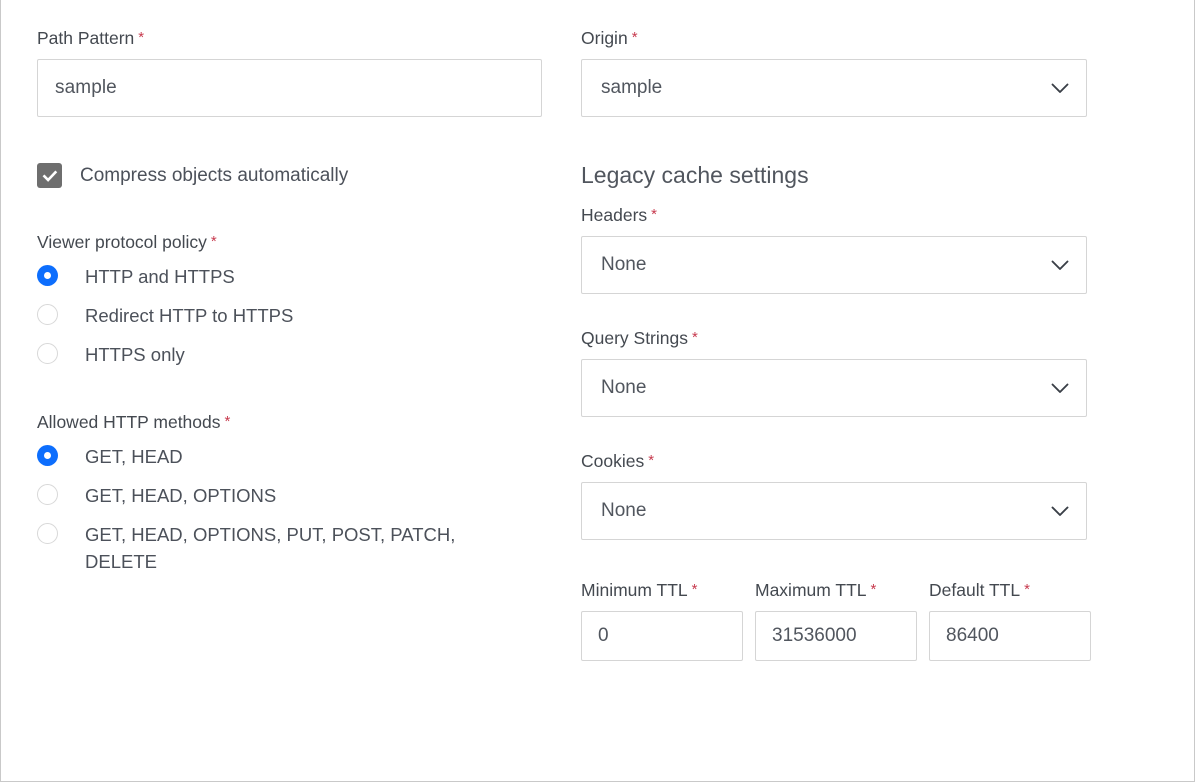 The height and width of the screenshot is (782, 1195). What do you see at coordinates (129, 422) in the screenshot?
I see `allowed-http-methods-label-text: Allowed HTTP methods` at bounding box center [129, 422].